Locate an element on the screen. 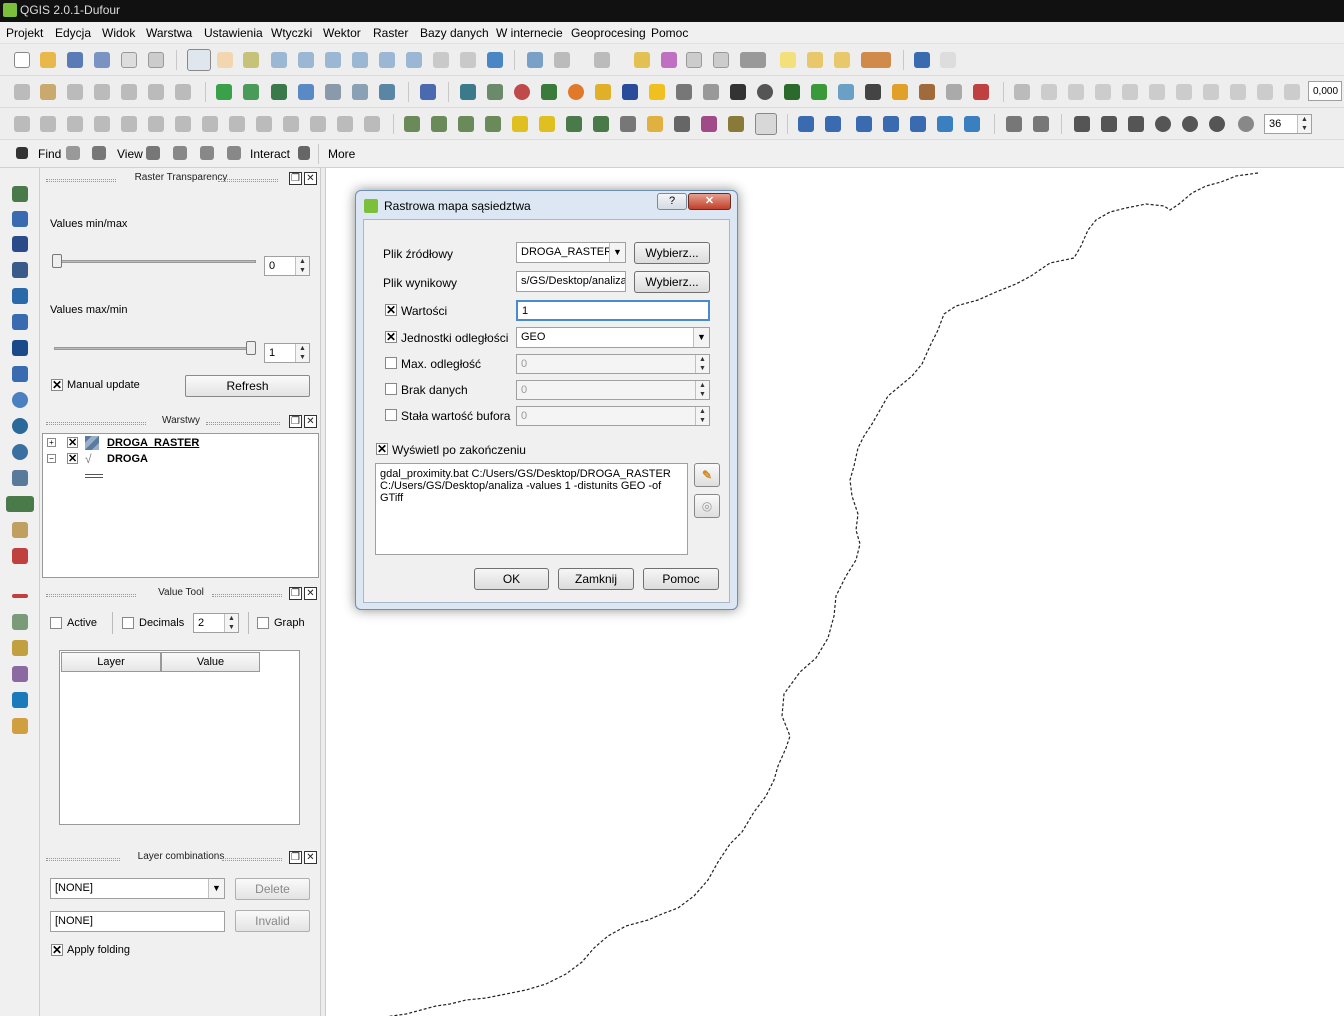 The image size is (1344, 1016). add-spatialite-layer-icon is located at coordinates (306, 92).